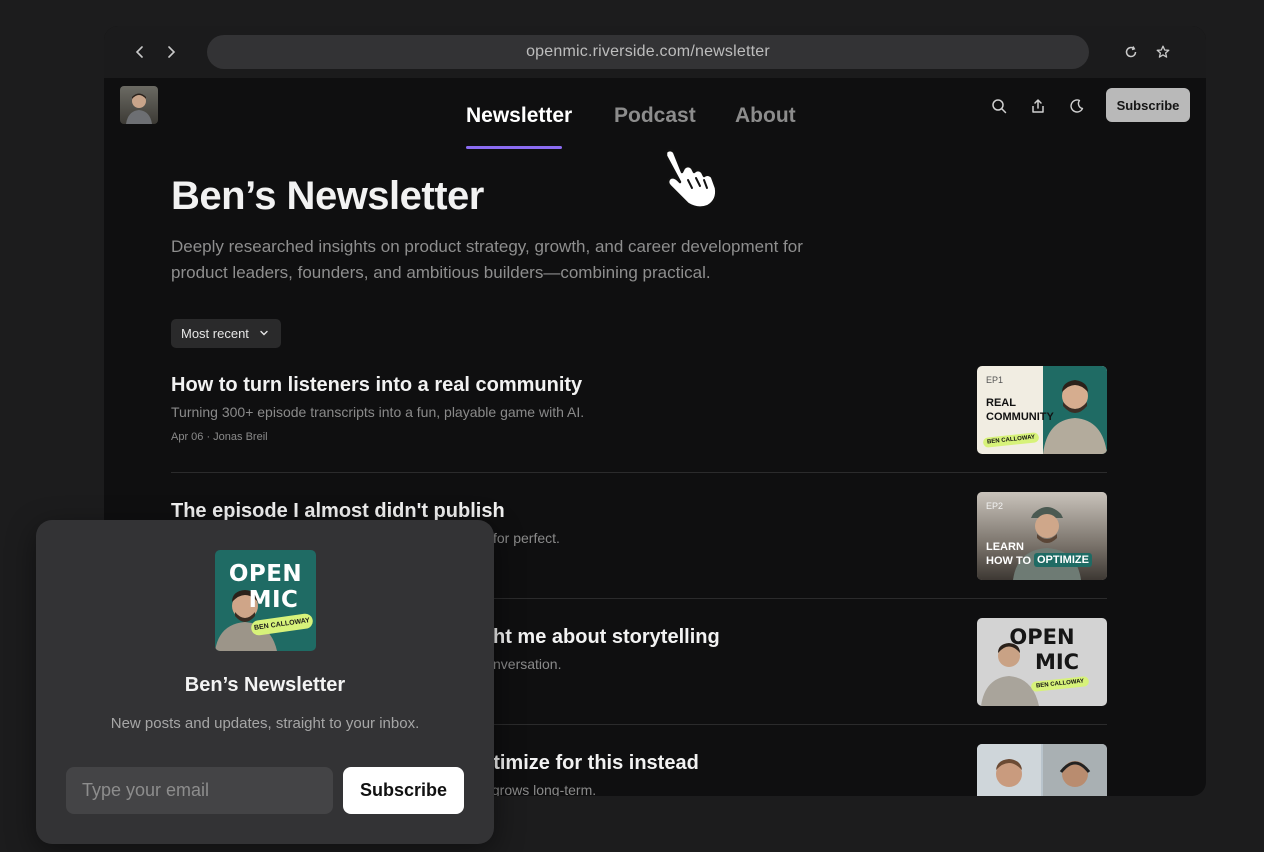  What do you see at coordinates (1042, 662) in the screenshot?
I see `post-thumbnail: OPEN MIC BEN CALLOWAY` at bounding box center [1042, 662].